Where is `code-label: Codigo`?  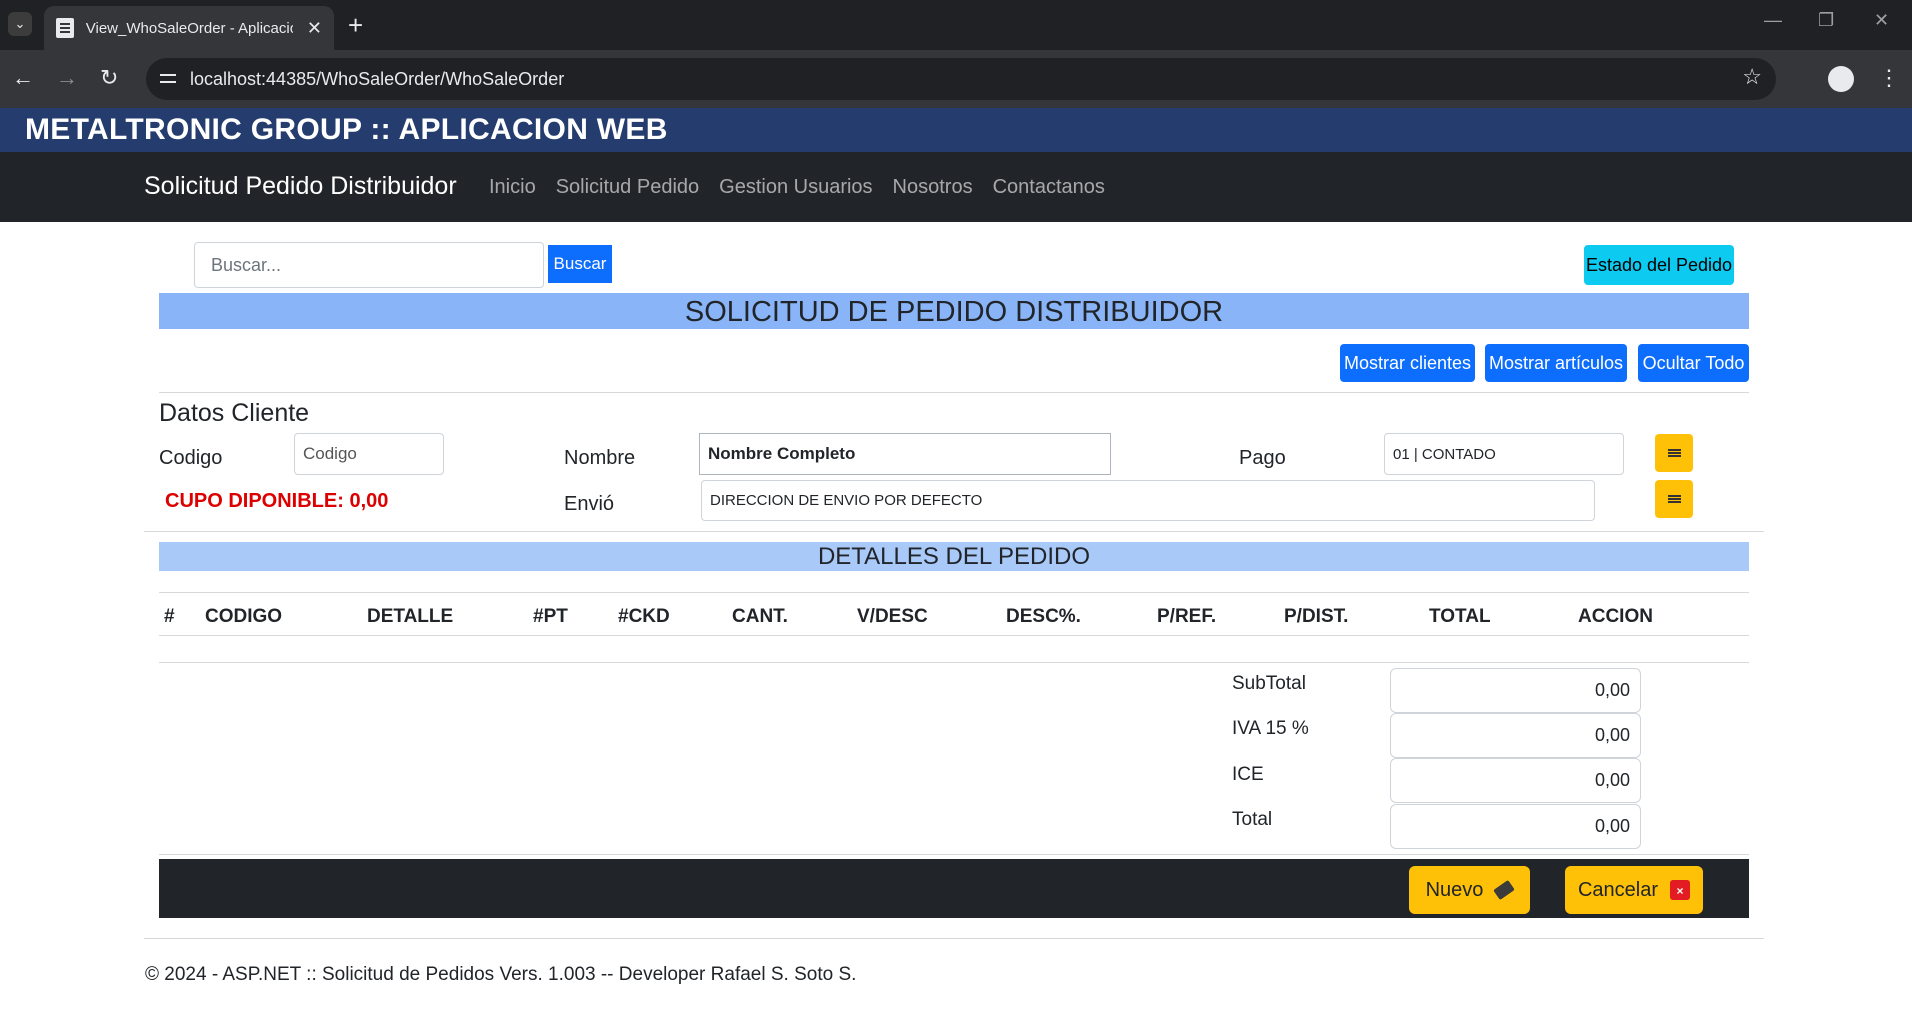
code-label: Codigo is located at coordinates (191, 458).